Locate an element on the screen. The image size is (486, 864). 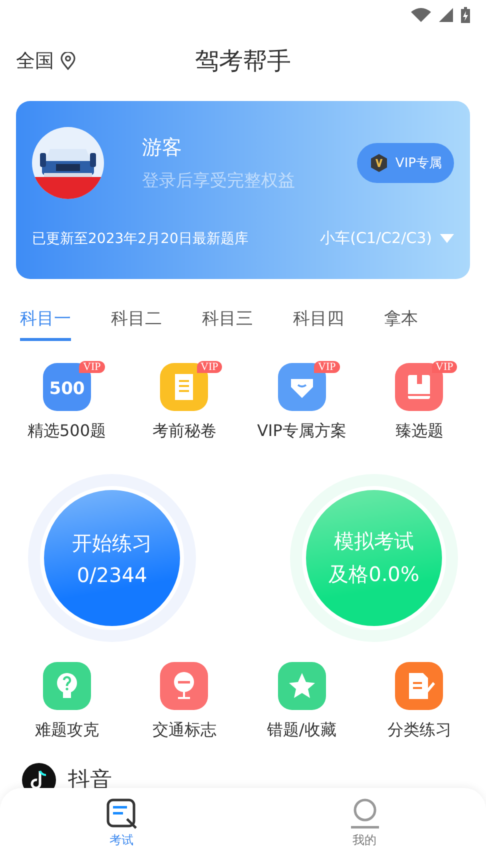
vip-hexagon-icon is located at coordinates (379, 163).